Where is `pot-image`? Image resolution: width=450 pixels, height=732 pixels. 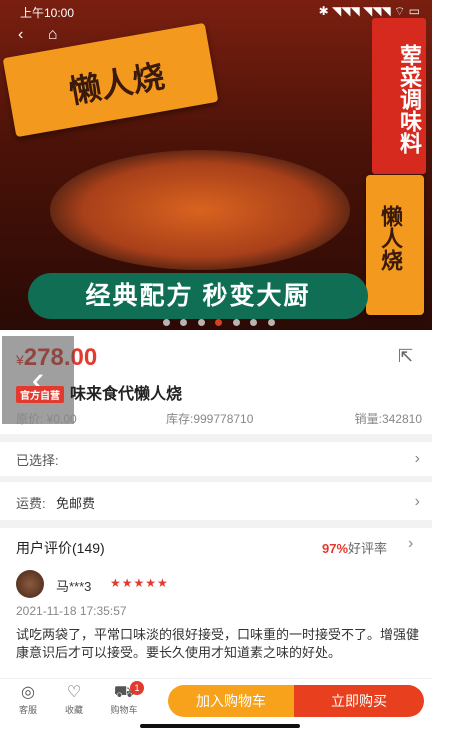
pot-image is located at coordinates (200, 210).